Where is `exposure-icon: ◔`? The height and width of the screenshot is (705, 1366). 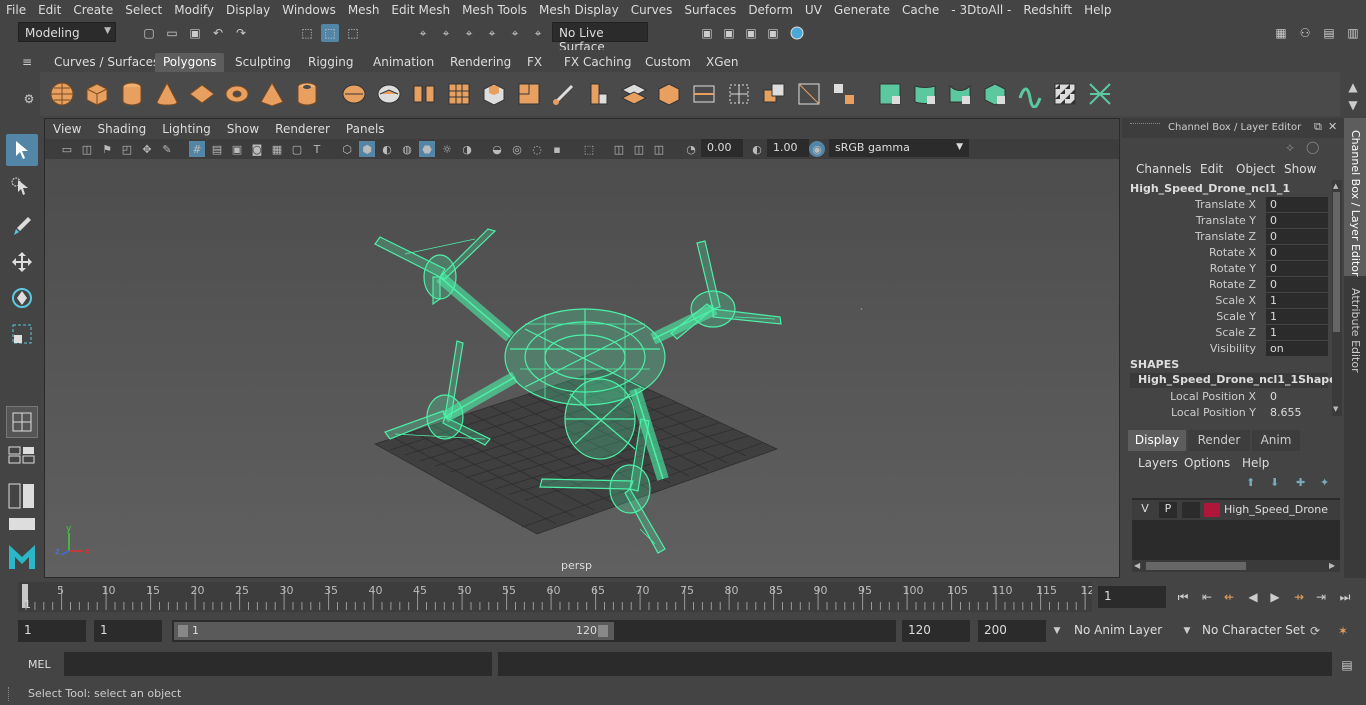
exposure-icon: ◔ is located at coordinates (691, 149).